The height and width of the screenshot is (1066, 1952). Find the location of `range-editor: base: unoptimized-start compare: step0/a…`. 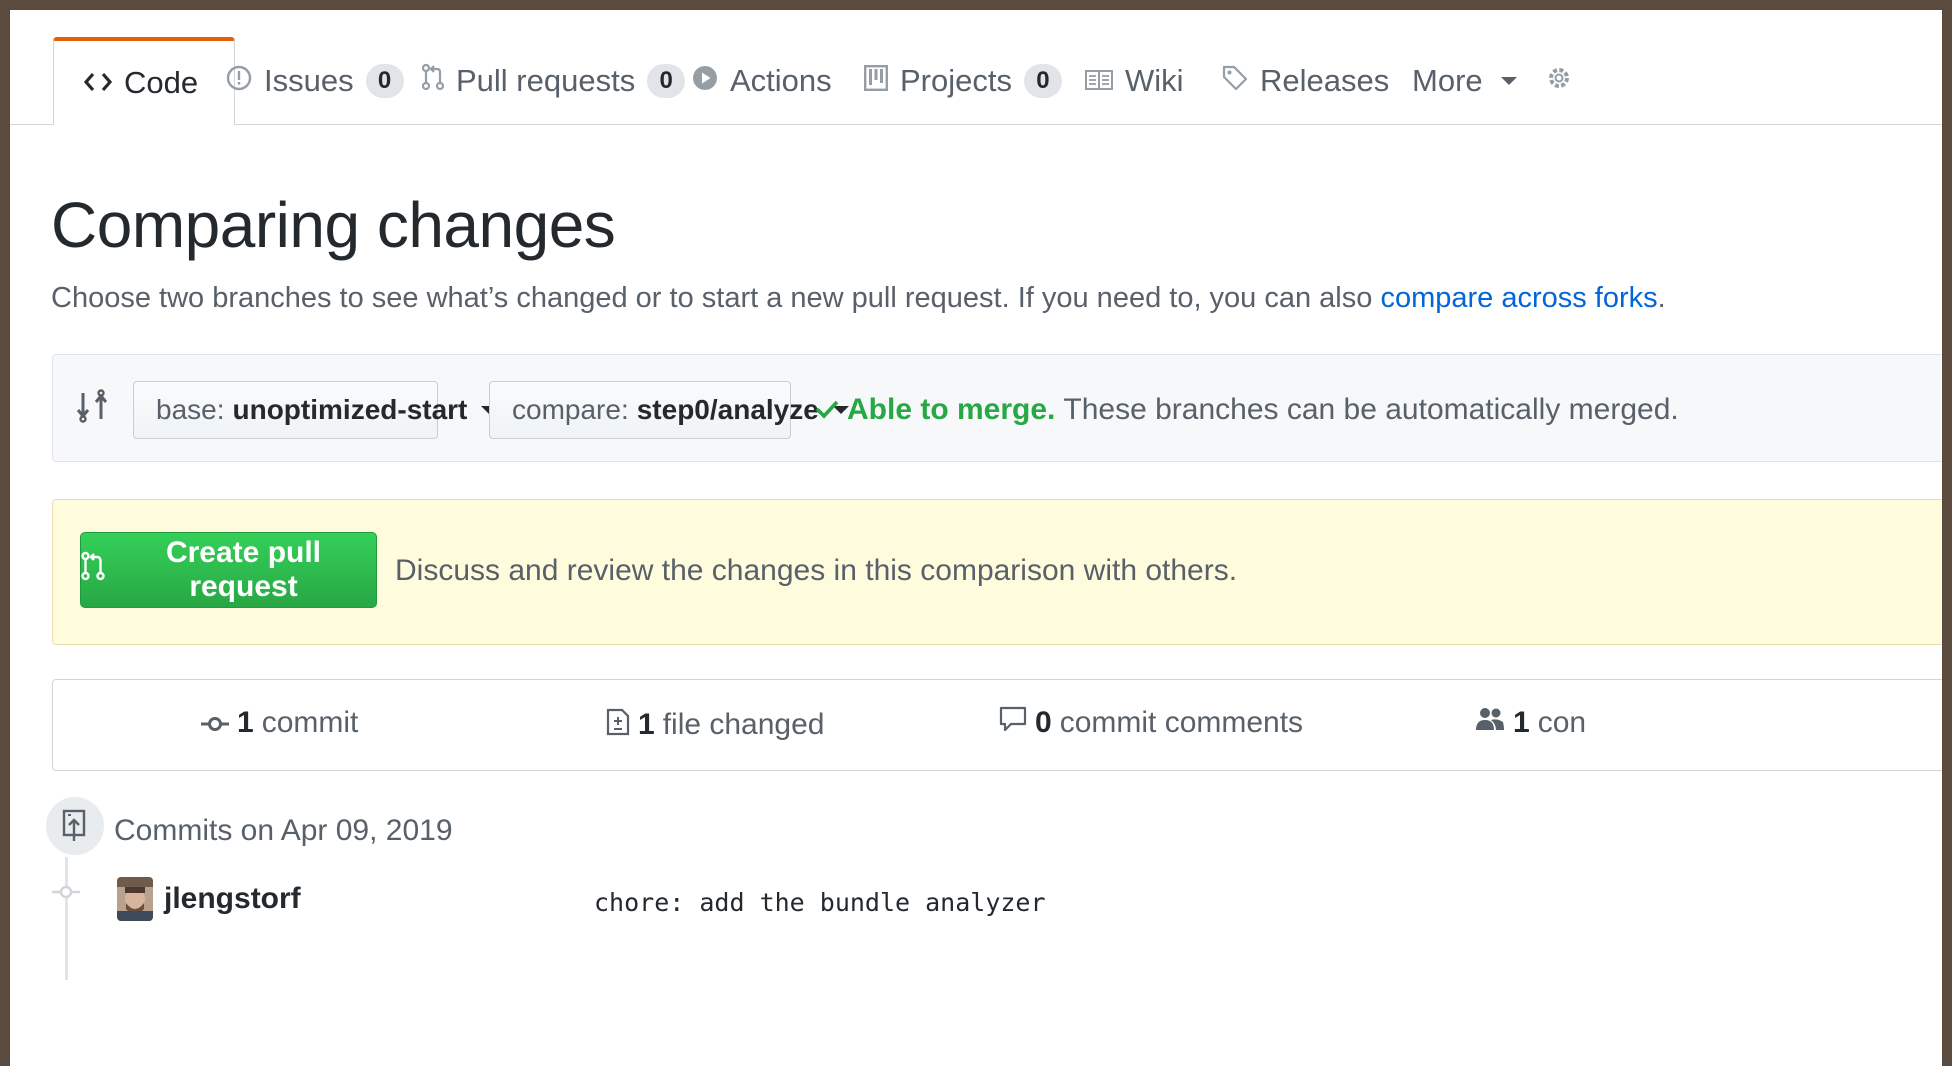

range-editor: base: unoptimized-start compare: step0/a… is located at coordinates (997, 408).